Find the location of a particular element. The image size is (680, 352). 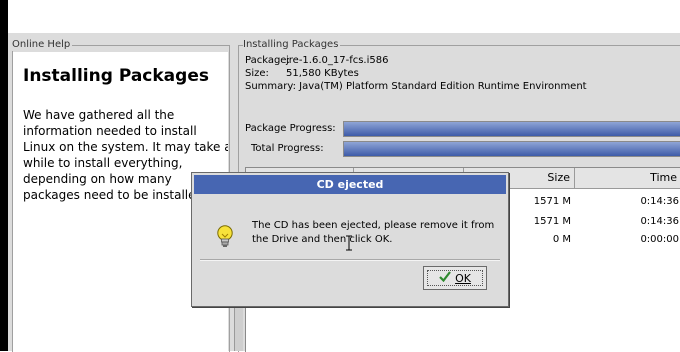

screen-edge is located at coordinates (4, 175).